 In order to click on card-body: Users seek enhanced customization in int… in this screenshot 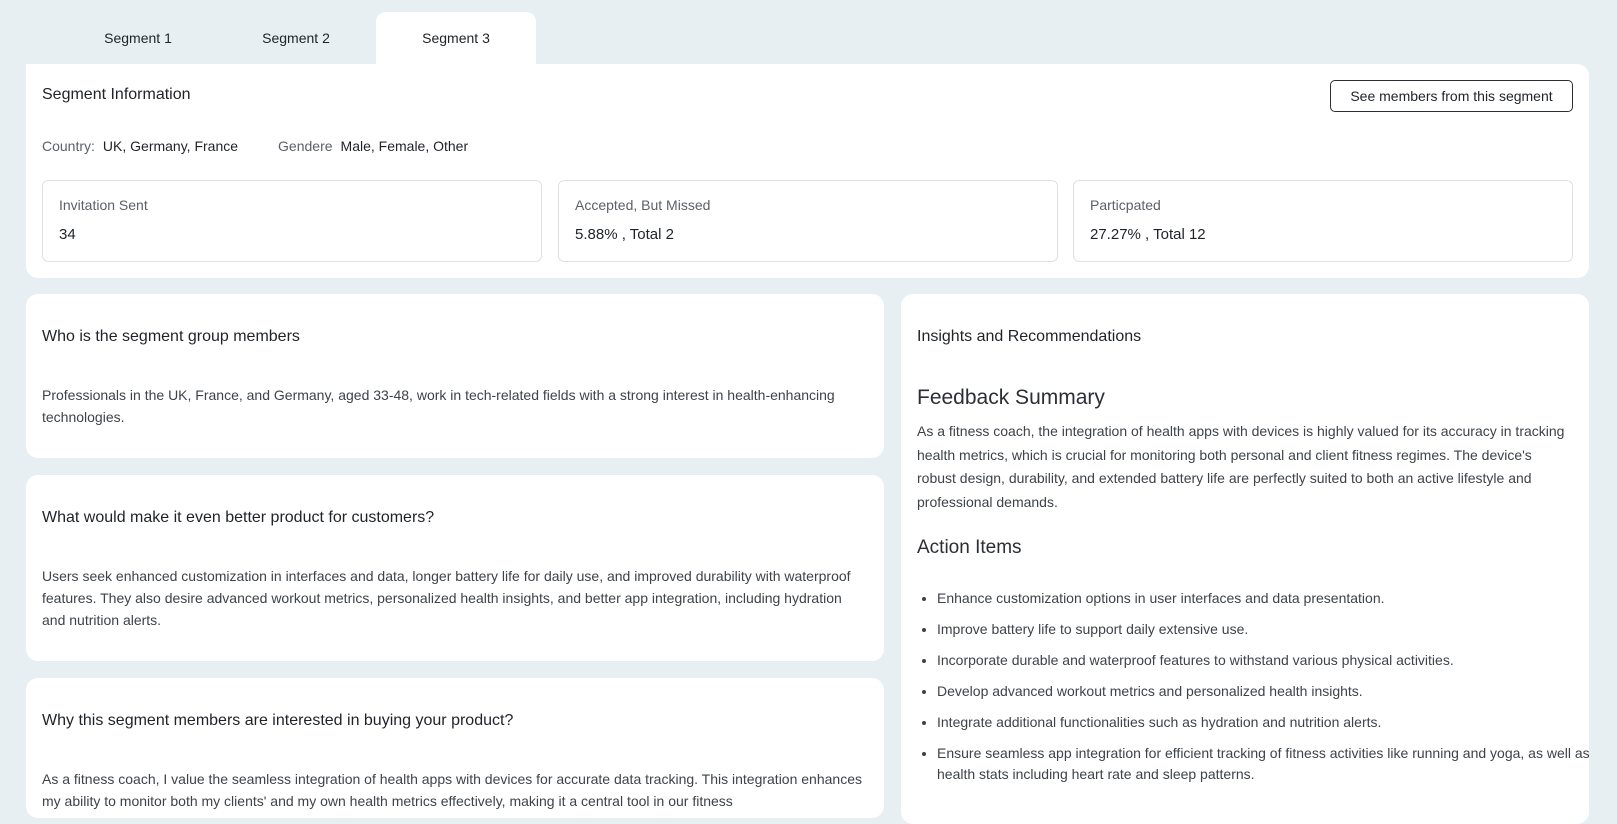, I will do `click(446, 598)`.